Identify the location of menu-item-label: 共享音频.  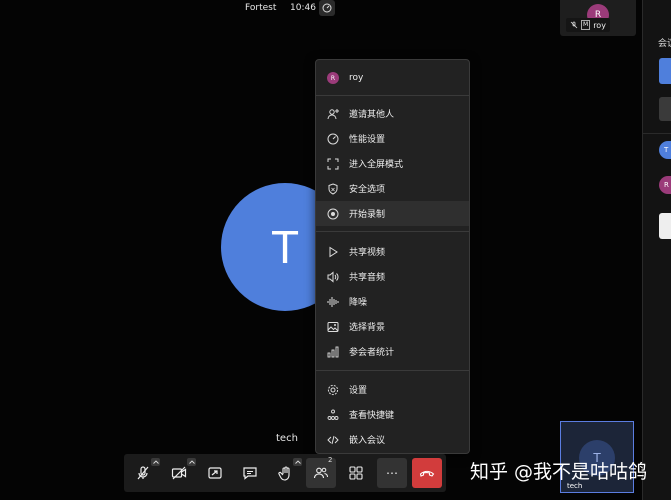
(367, 278).